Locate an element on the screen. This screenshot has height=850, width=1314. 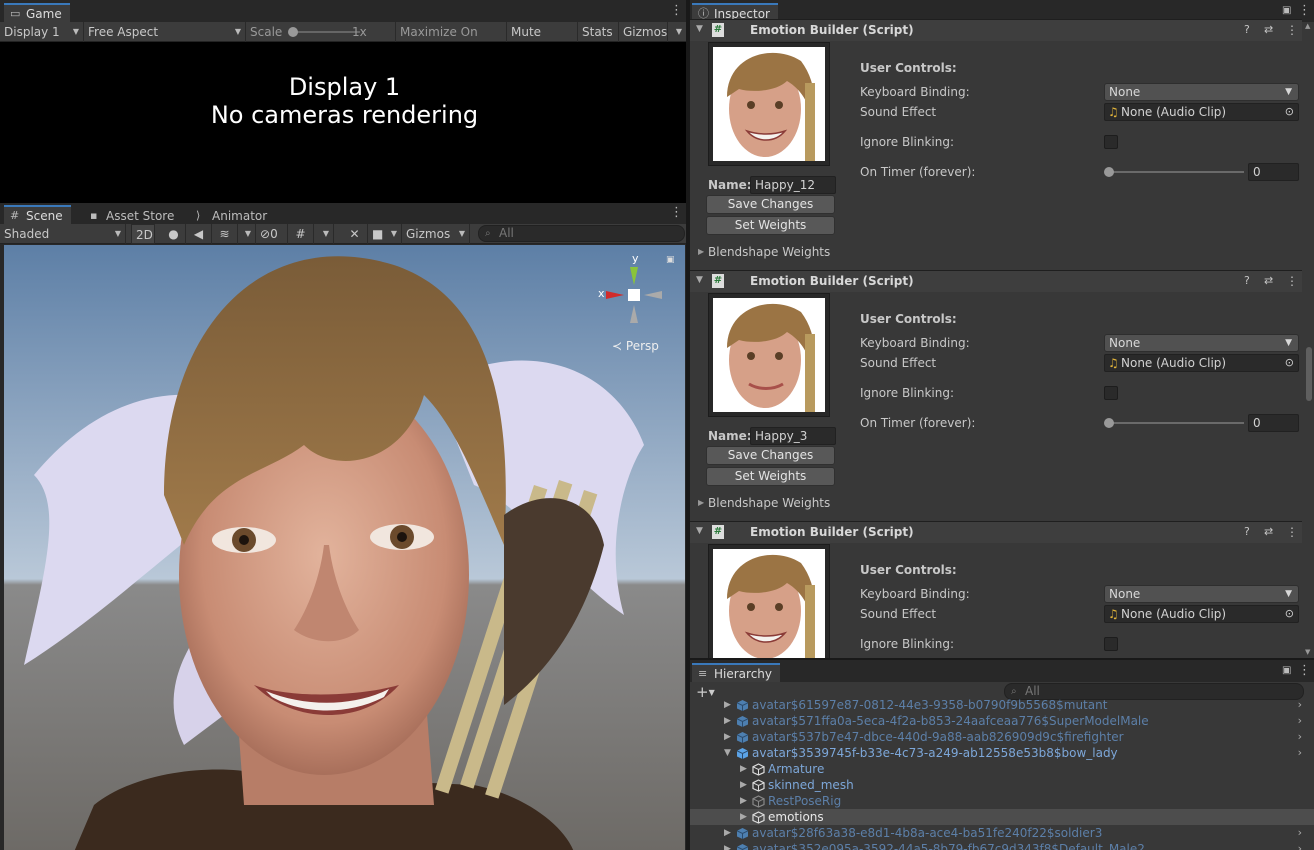
audio-toggle-icon: ◀ is located at coordinates (199, 234).